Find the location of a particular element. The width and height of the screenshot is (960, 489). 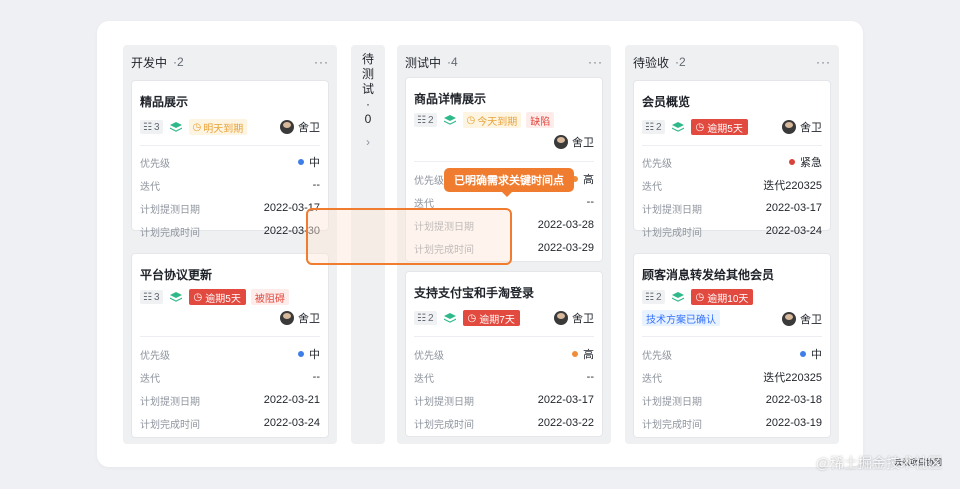

overdue-badge: ◷ 逾期10天 is located at coordinates (722, 297).